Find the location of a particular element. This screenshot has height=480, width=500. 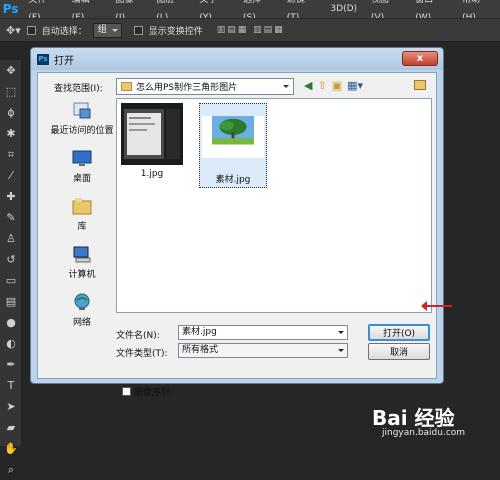

place-libraries: 库 is located at coordinates (82, 214).